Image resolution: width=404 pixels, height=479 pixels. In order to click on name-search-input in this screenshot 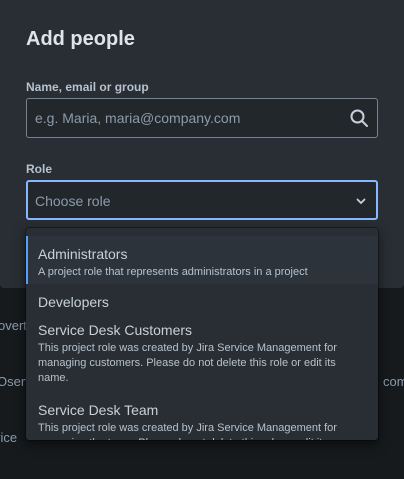, I will do `click(182, 118)`.